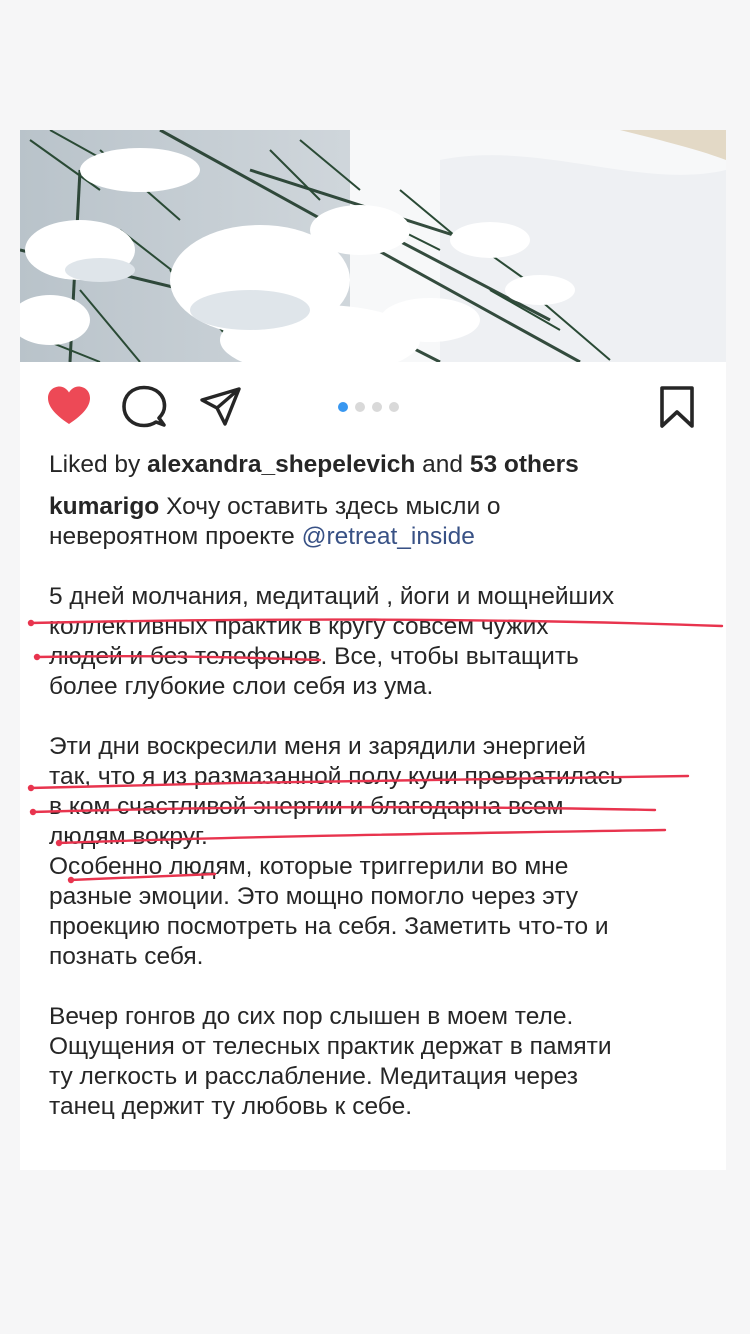 This screenshot has height=1334, width=750. I want to click on likes-prefix: Liked by, so click(98, 464).